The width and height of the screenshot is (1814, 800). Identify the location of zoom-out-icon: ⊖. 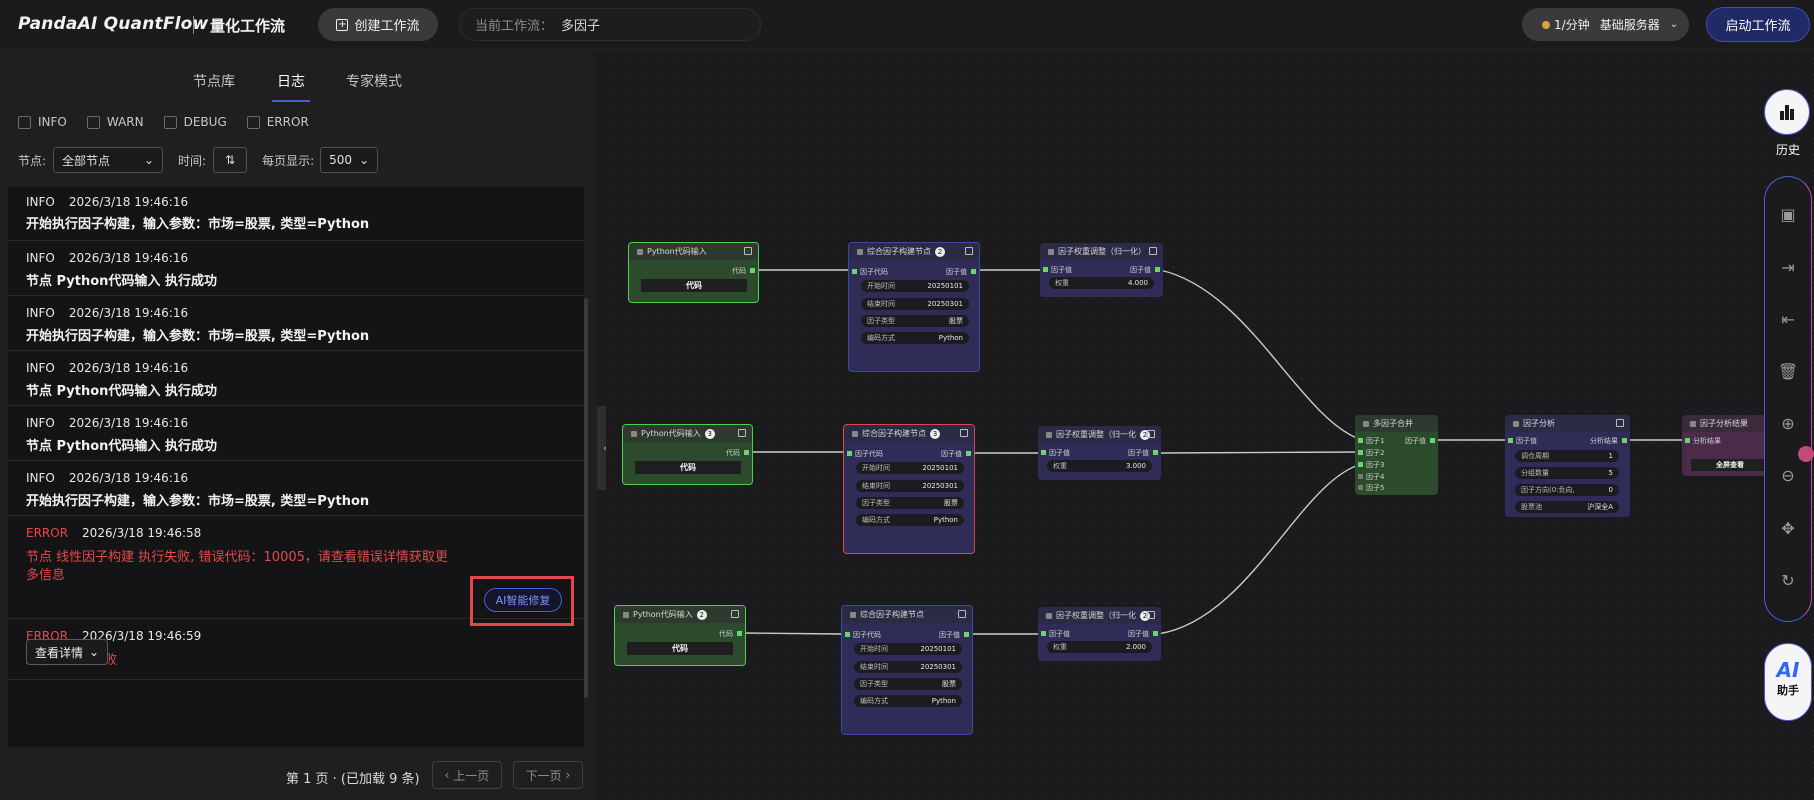
(1788, 475).